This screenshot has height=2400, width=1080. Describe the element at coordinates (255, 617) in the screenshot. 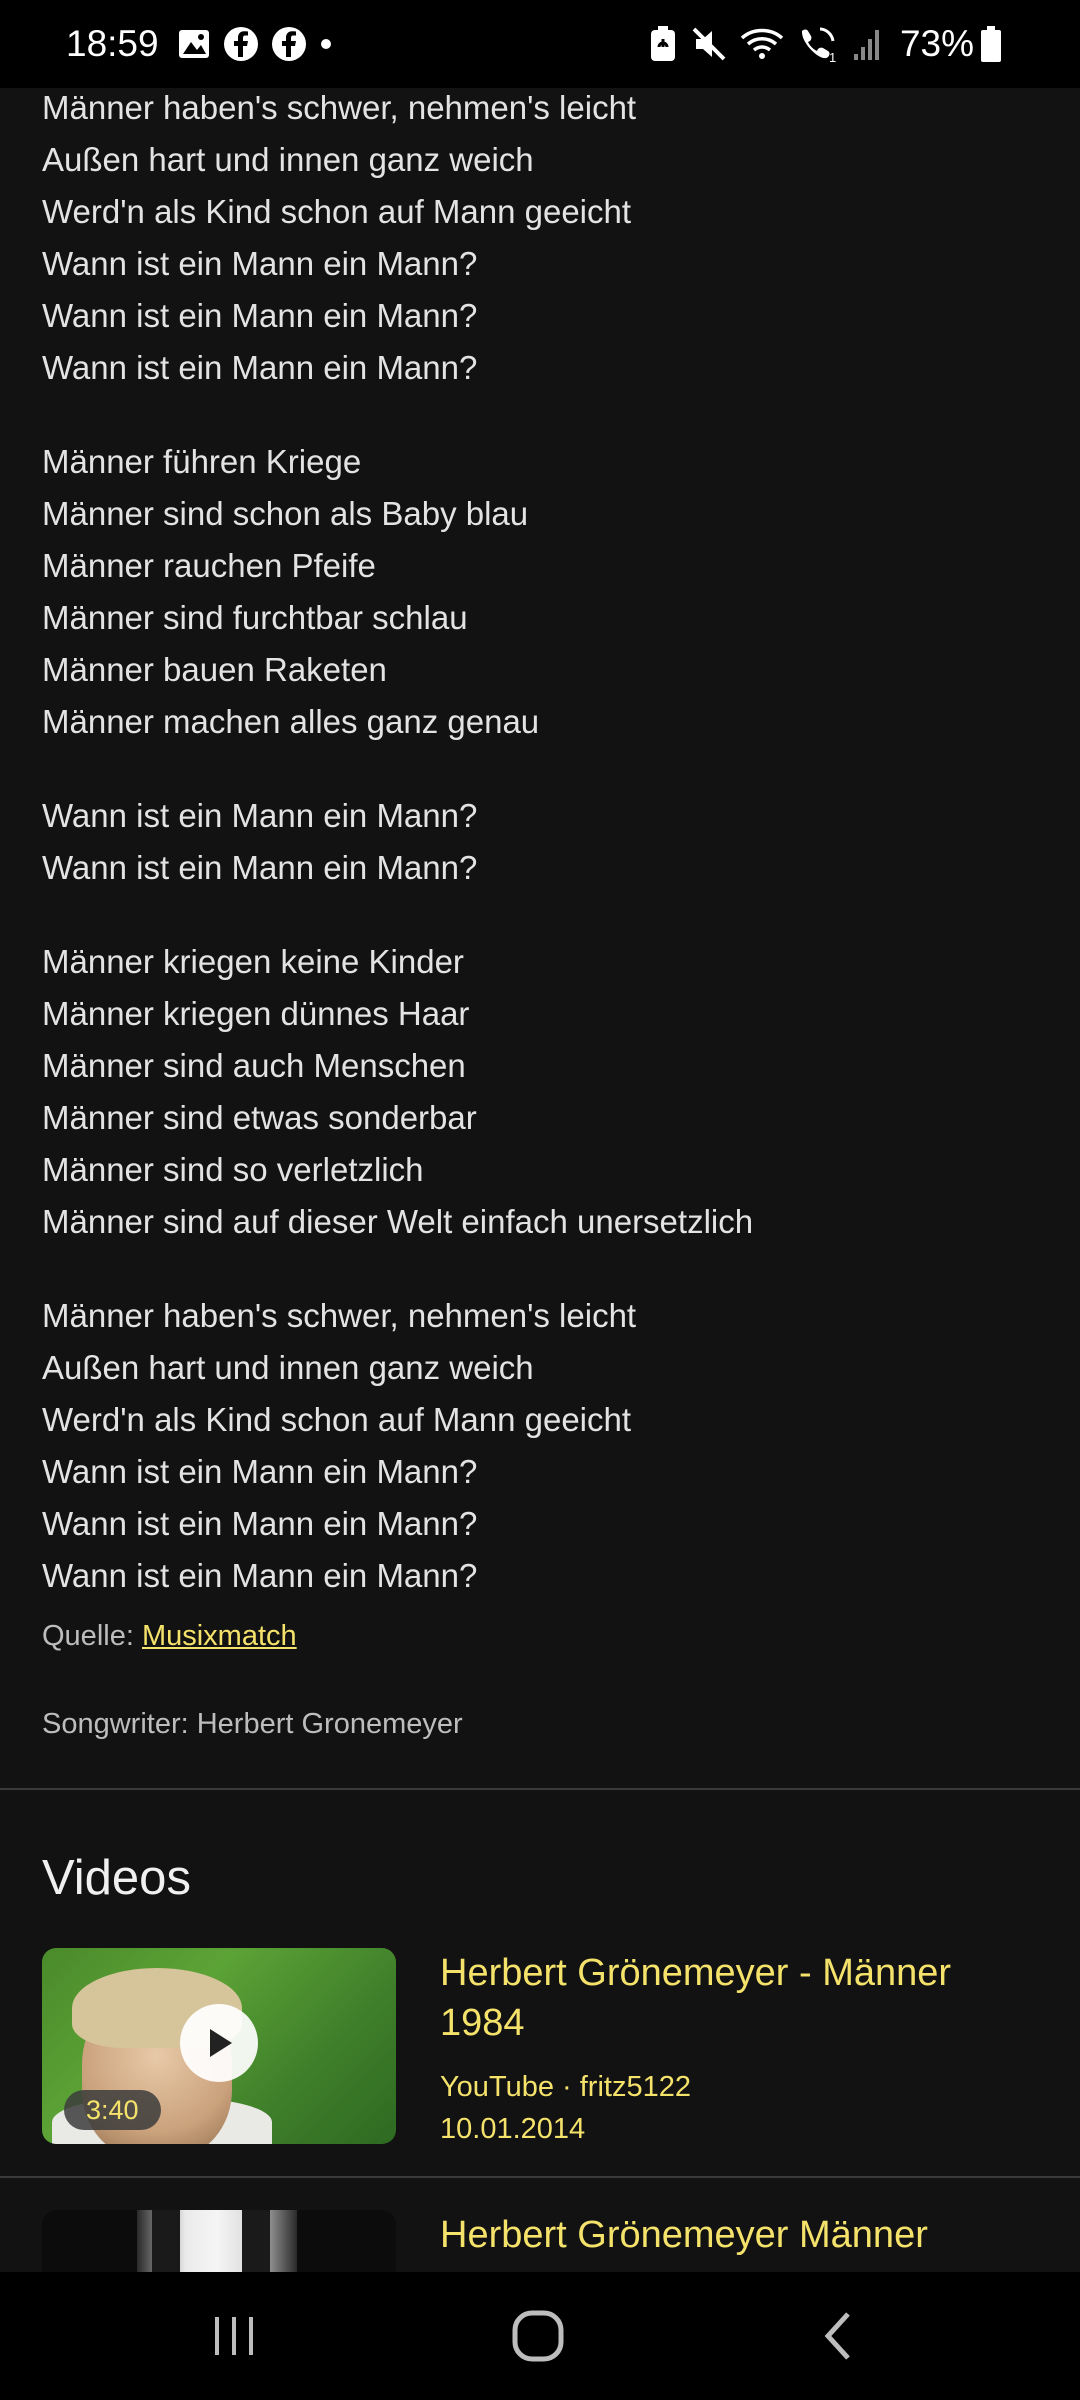

I see `lyric-line: Männer sind furchtbar schlau` at that location.